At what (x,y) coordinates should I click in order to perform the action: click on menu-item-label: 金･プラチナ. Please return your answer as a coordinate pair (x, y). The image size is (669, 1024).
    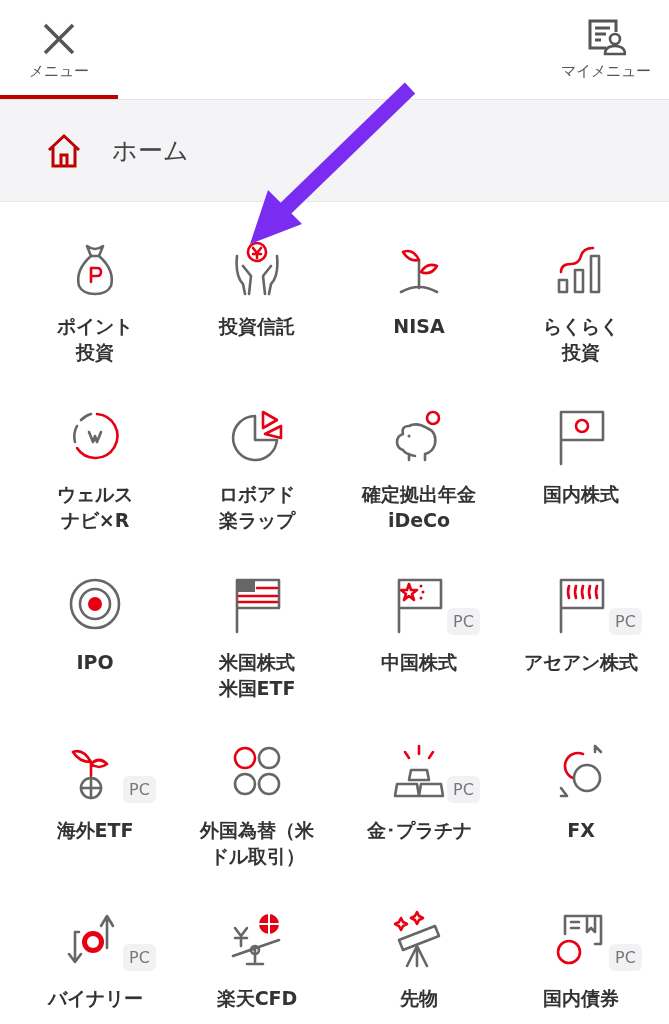
    Looking at the image, I should click on (419, 831).